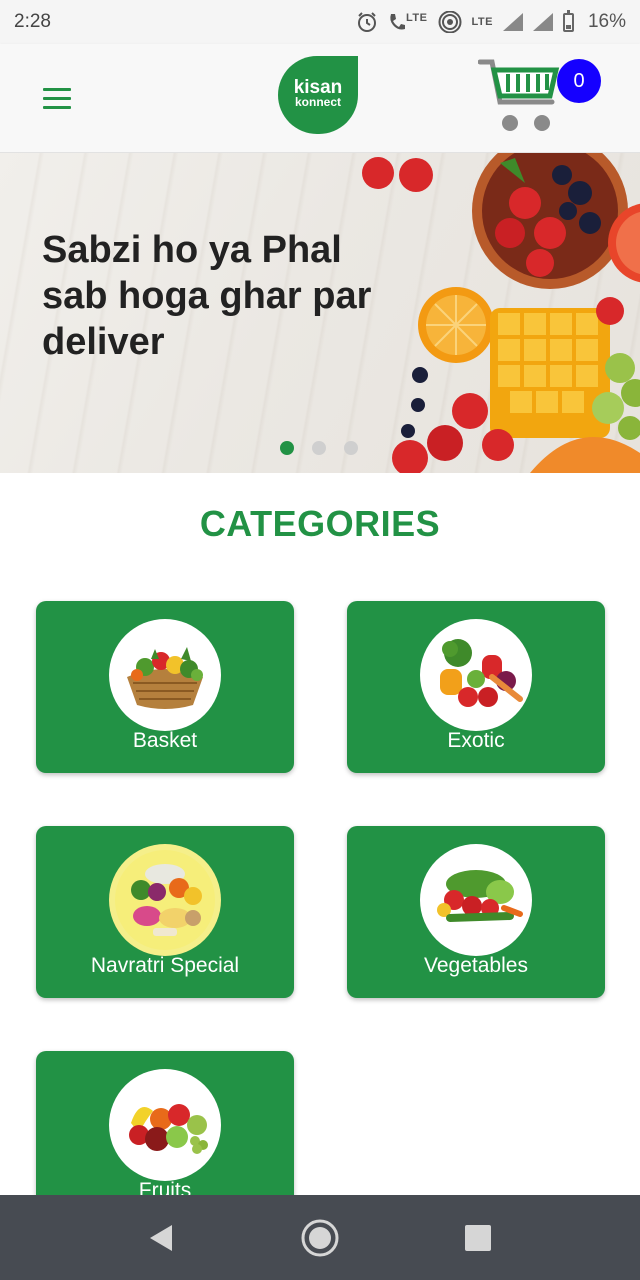 This screenshot has height=1280, width=640. I want to click on battery-icon, so click(568, 20).